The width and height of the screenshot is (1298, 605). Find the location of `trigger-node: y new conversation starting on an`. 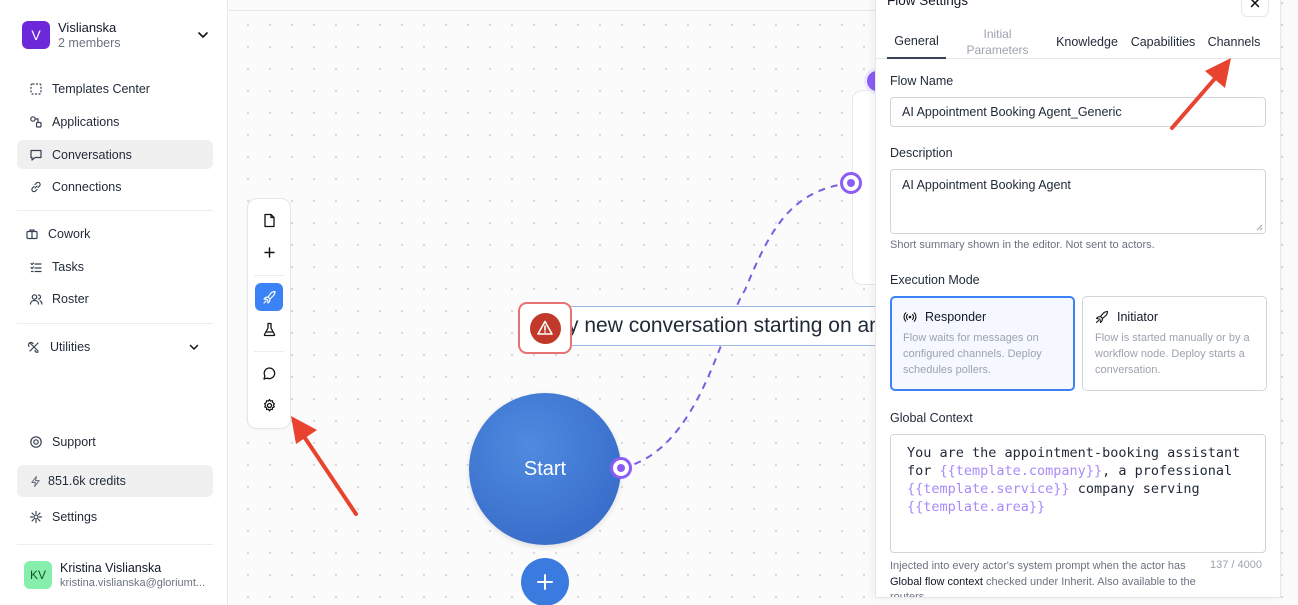

trigger-node: y new conversation starting on an is located at coordinates (724, 326).